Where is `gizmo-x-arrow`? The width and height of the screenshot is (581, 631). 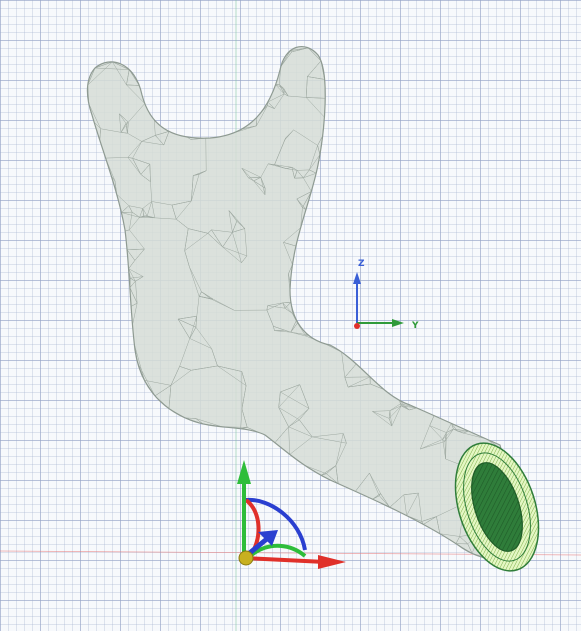
gizmo-x-arrow is located at coordinates (332, 562).